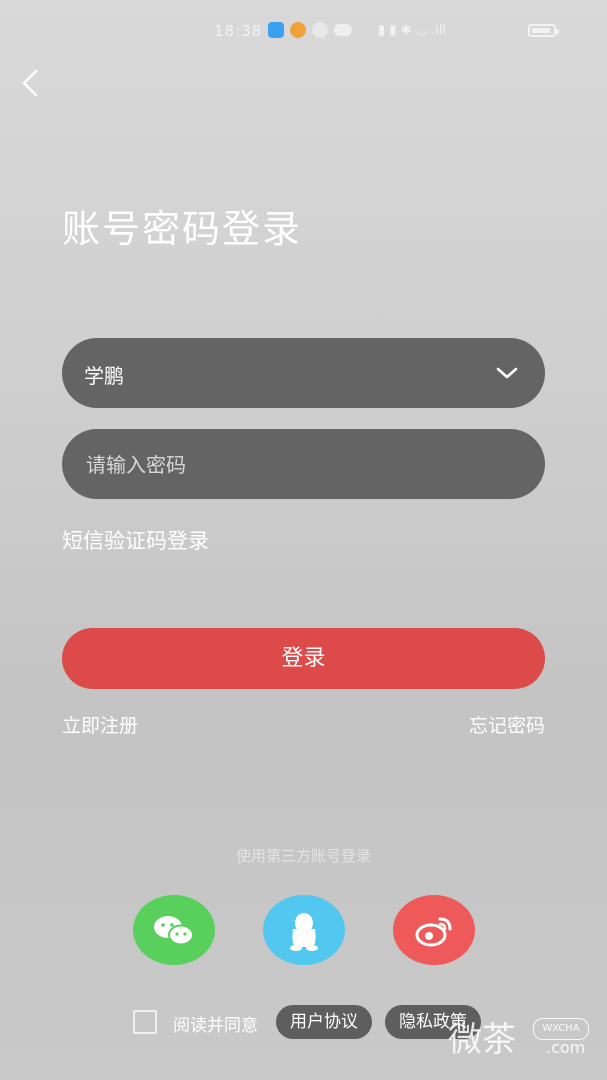 The width and height of the screenshot is (607, 1080). What do you see at coordinates (303, 856) in the screenshot?
I see `third-party-login-label: 使用第三方账号登录` at bounding box center [303, 856].